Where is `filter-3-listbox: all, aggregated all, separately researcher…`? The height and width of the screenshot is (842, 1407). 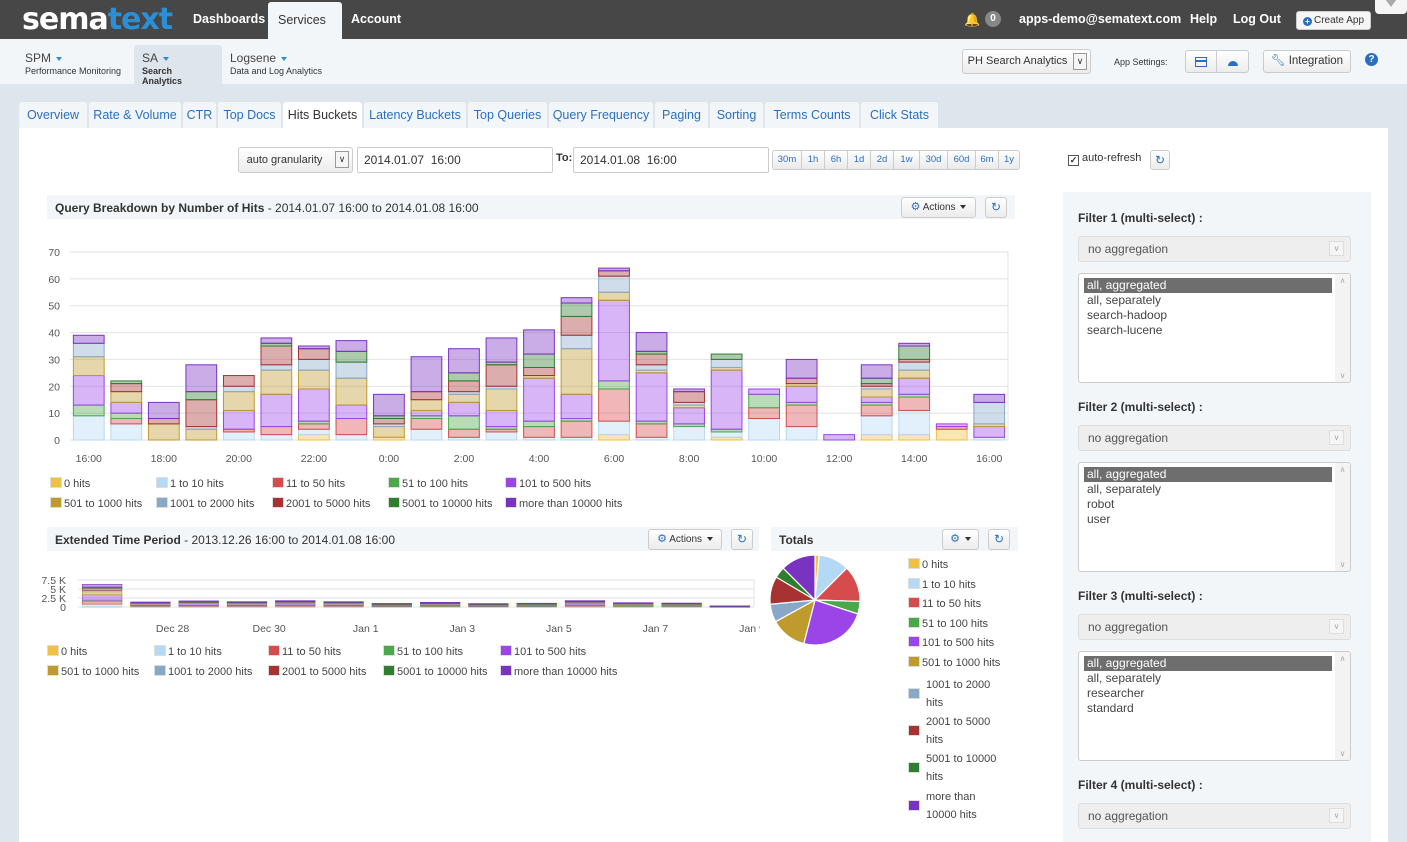
filter-3-listbox: all, aggregated all, separately researcher… is located at coordinates (1214, 706).